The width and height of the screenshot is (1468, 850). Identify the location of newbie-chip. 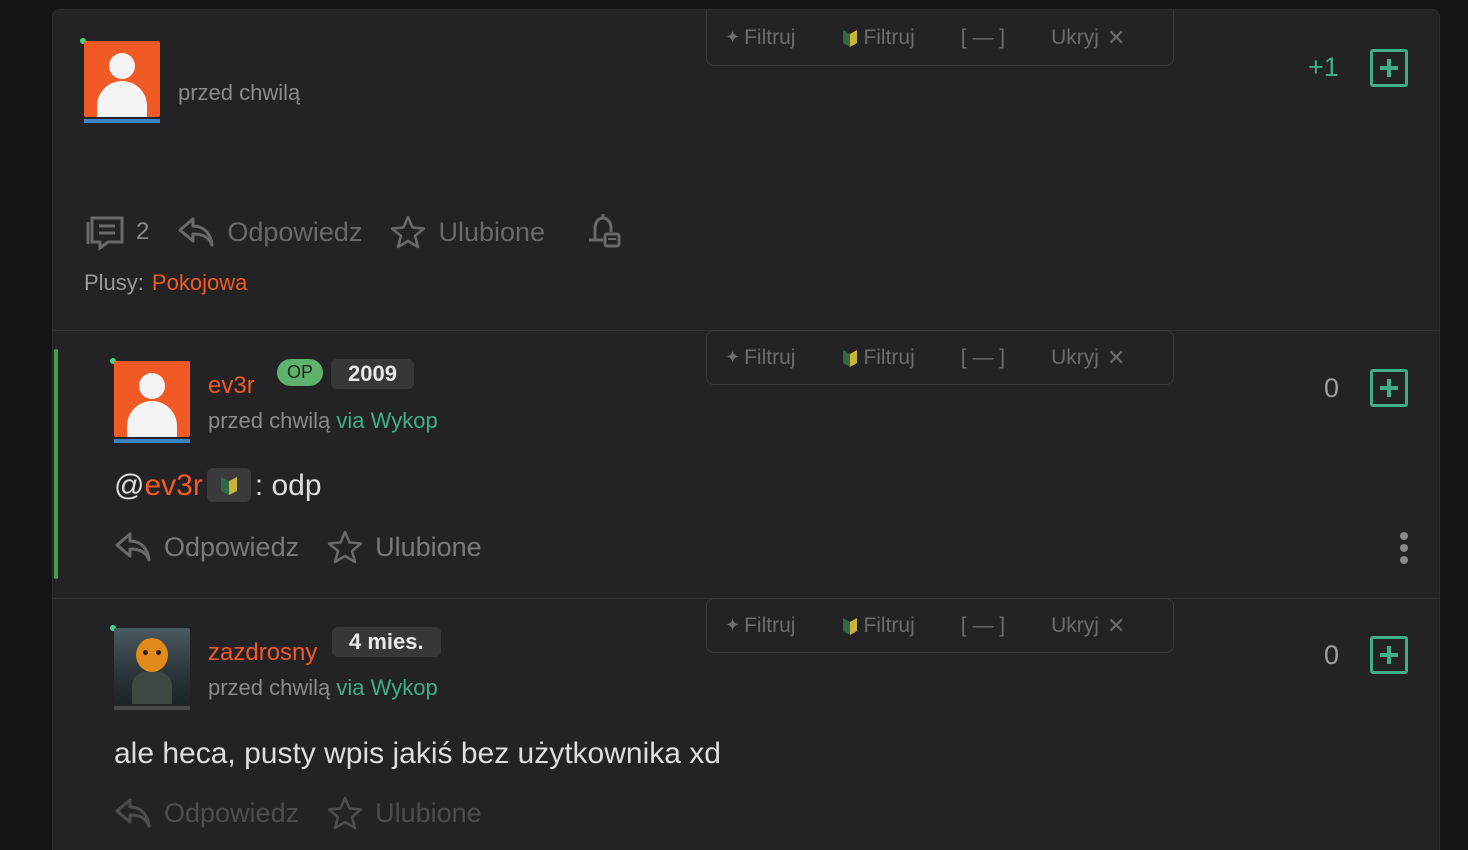
(228, 485).